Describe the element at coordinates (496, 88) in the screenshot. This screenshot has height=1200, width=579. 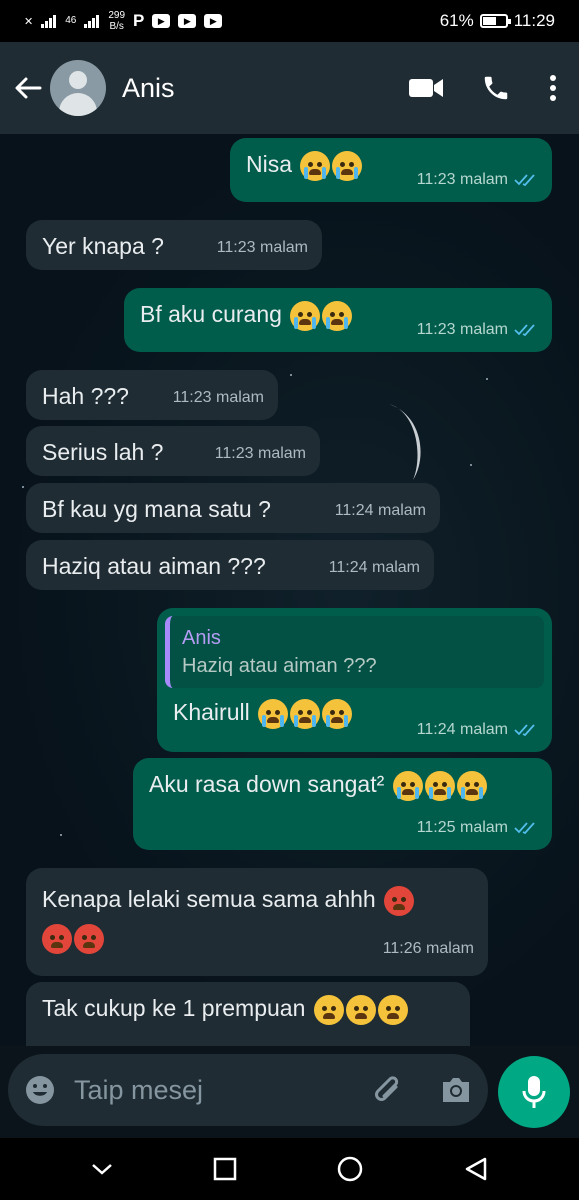
I see `phone-icon` at that location.